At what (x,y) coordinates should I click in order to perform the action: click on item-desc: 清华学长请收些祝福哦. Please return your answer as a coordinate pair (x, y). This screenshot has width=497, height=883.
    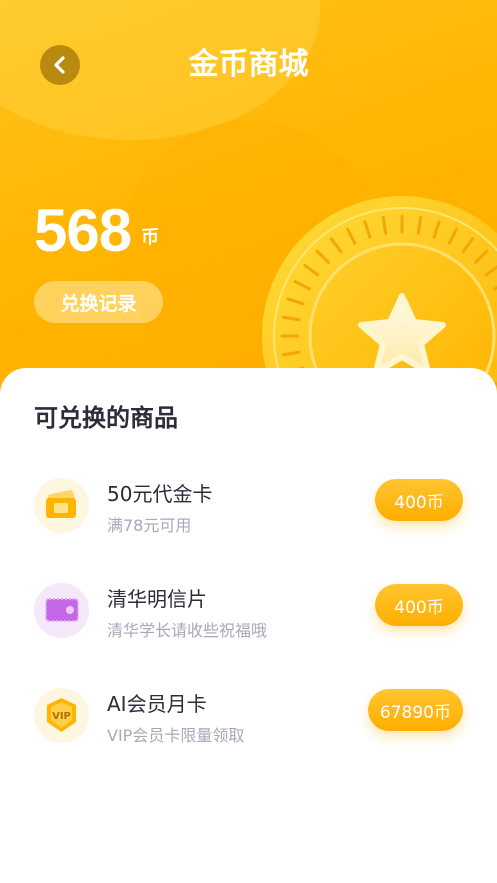
    Looking at the image, I should click on (187, 630).